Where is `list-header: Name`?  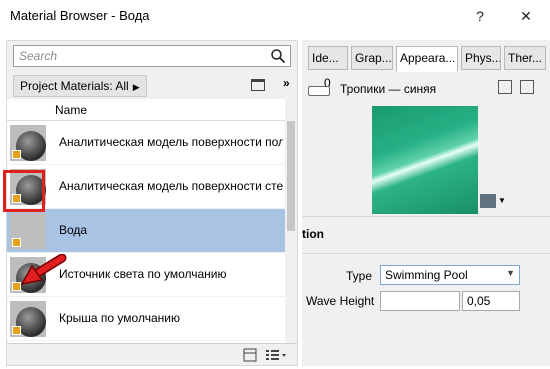
list-header: Name is located at coordinates (146, 110).